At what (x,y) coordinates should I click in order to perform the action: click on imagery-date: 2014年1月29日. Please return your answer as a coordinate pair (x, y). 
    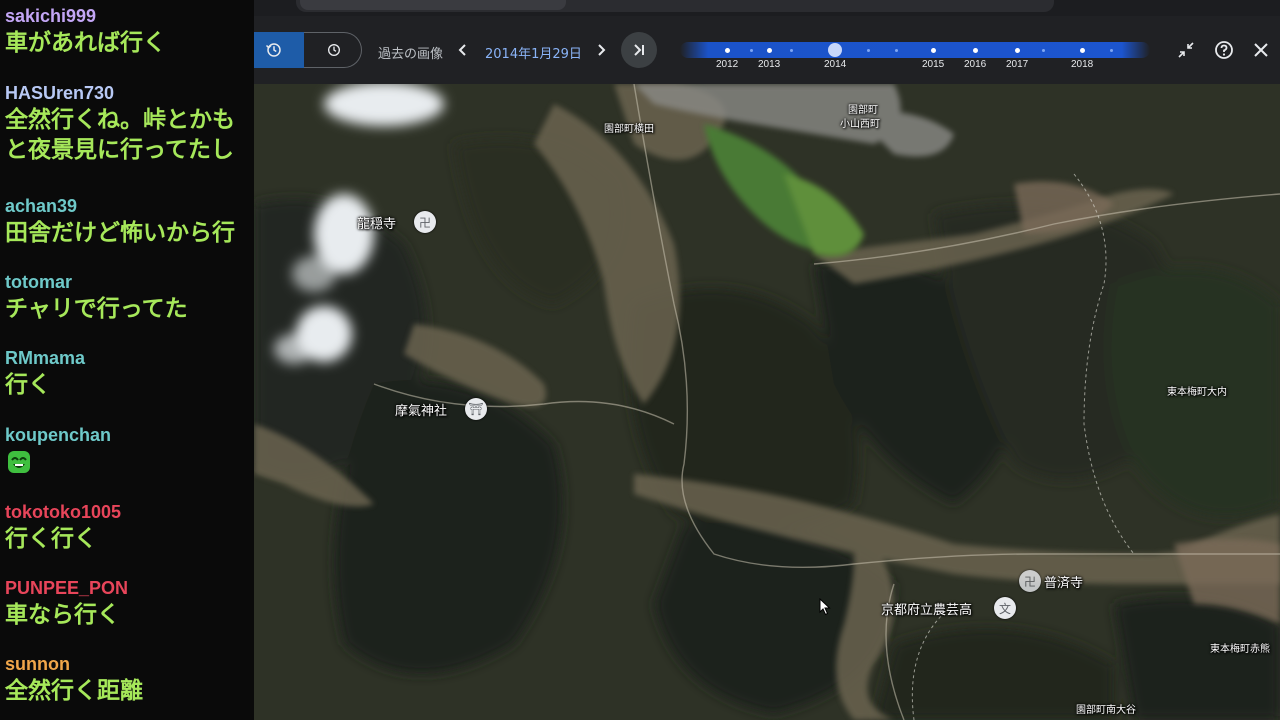
    Looking at the image, I should click on (533, 54).